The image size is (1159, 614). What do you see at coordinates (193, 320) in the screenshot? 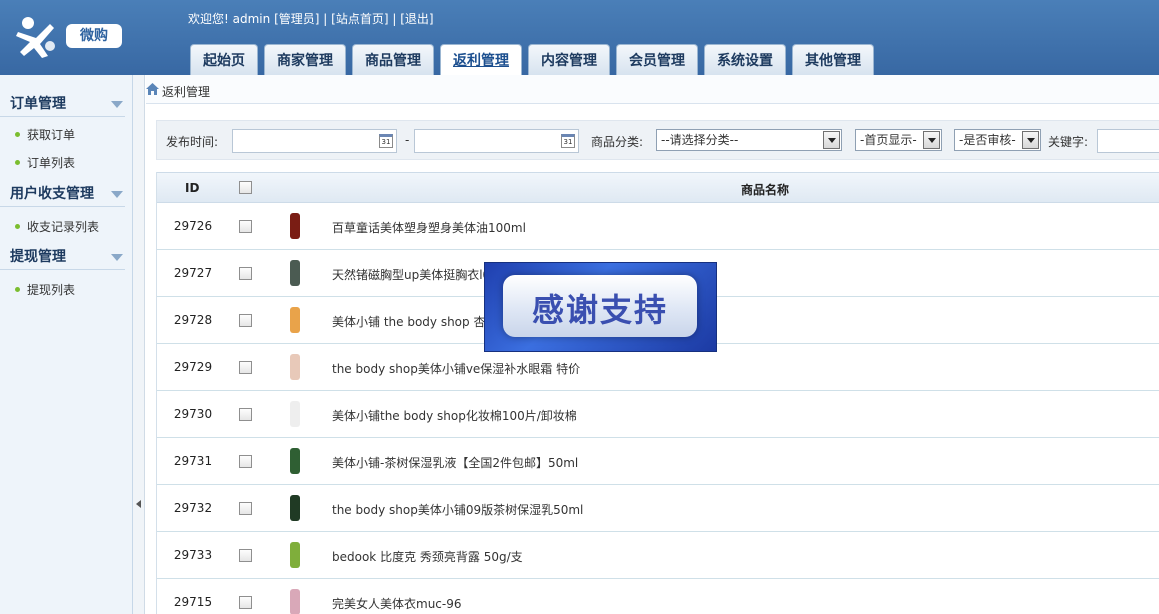
I see `row-id: 29728` at bounding box center [193, 320].